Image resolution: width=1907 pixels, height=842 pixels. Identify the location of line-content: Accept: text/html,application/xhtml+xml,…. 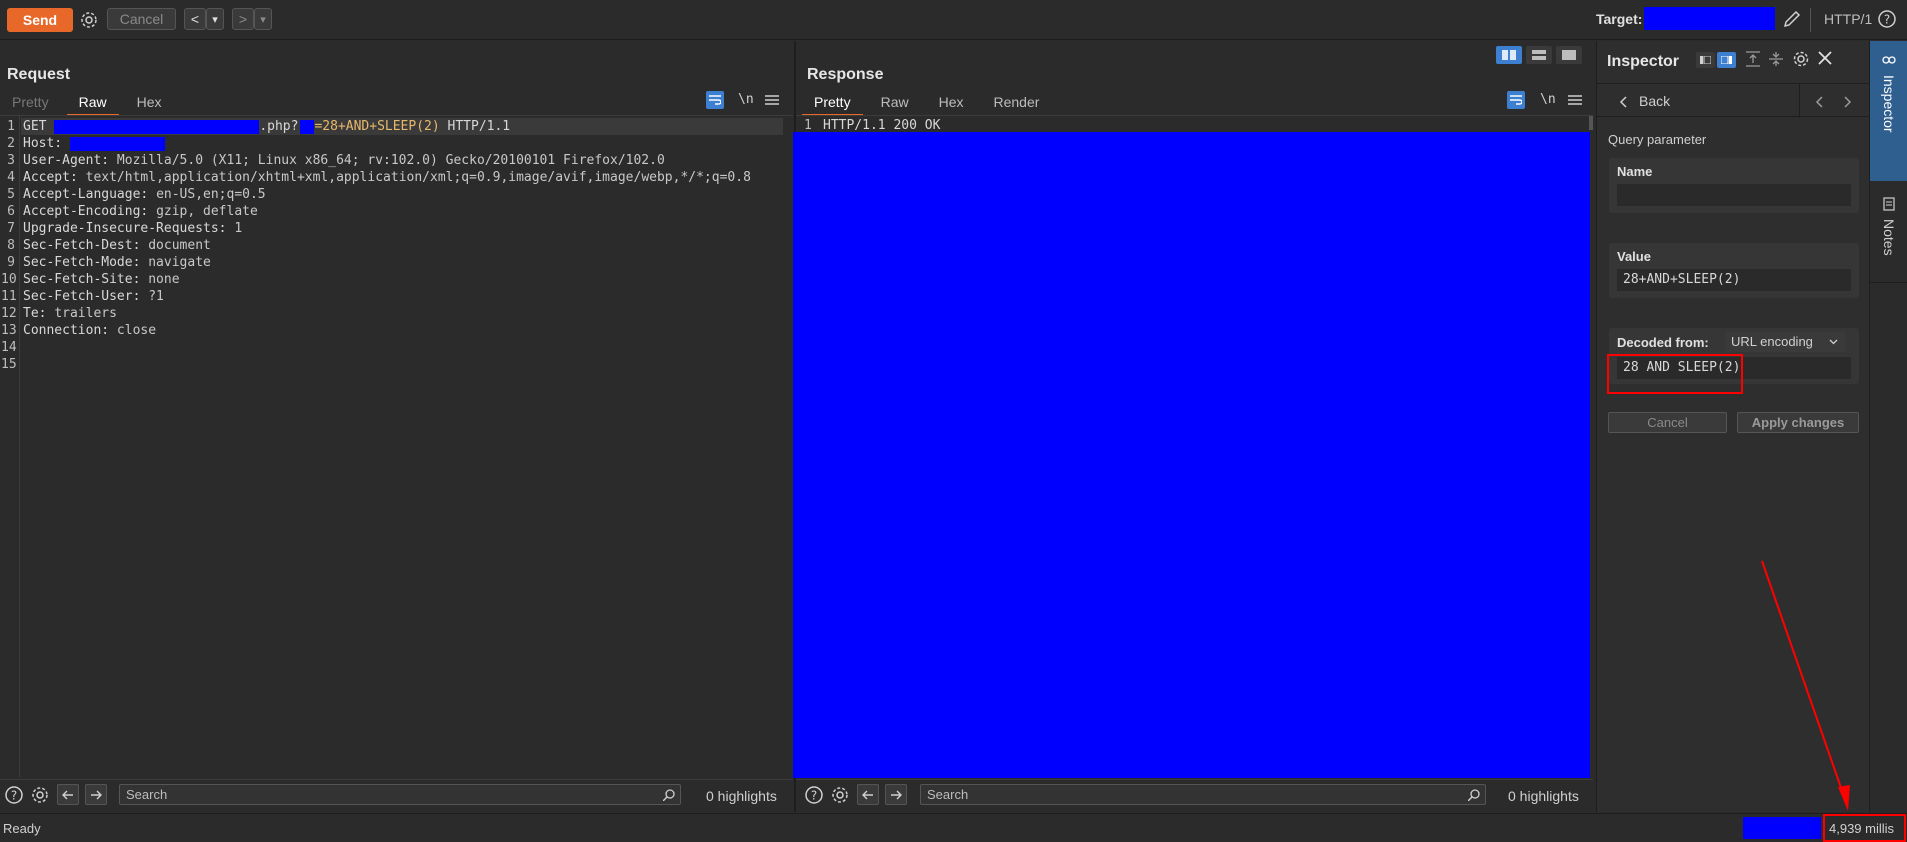
(387, 177).